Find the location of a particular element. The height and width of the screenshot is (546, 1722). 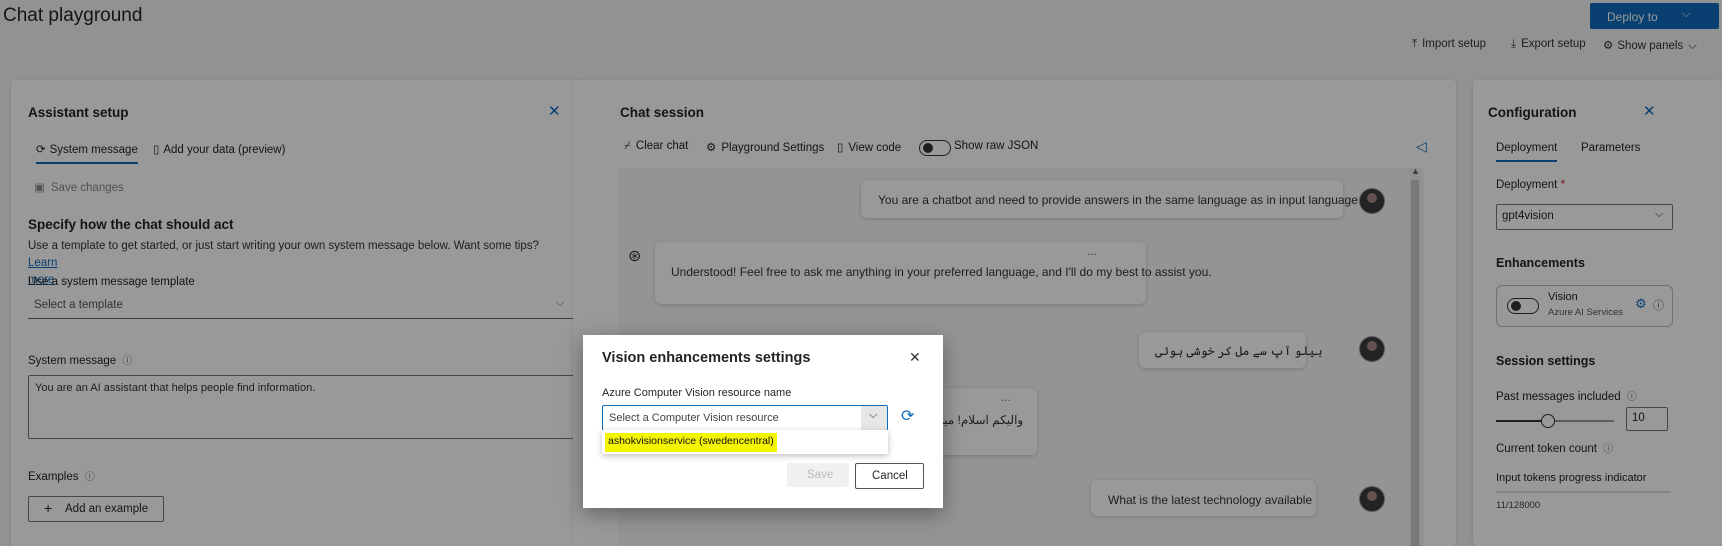

field-label: Azure Computer Vision resource name is located at coordinates (697, 393).